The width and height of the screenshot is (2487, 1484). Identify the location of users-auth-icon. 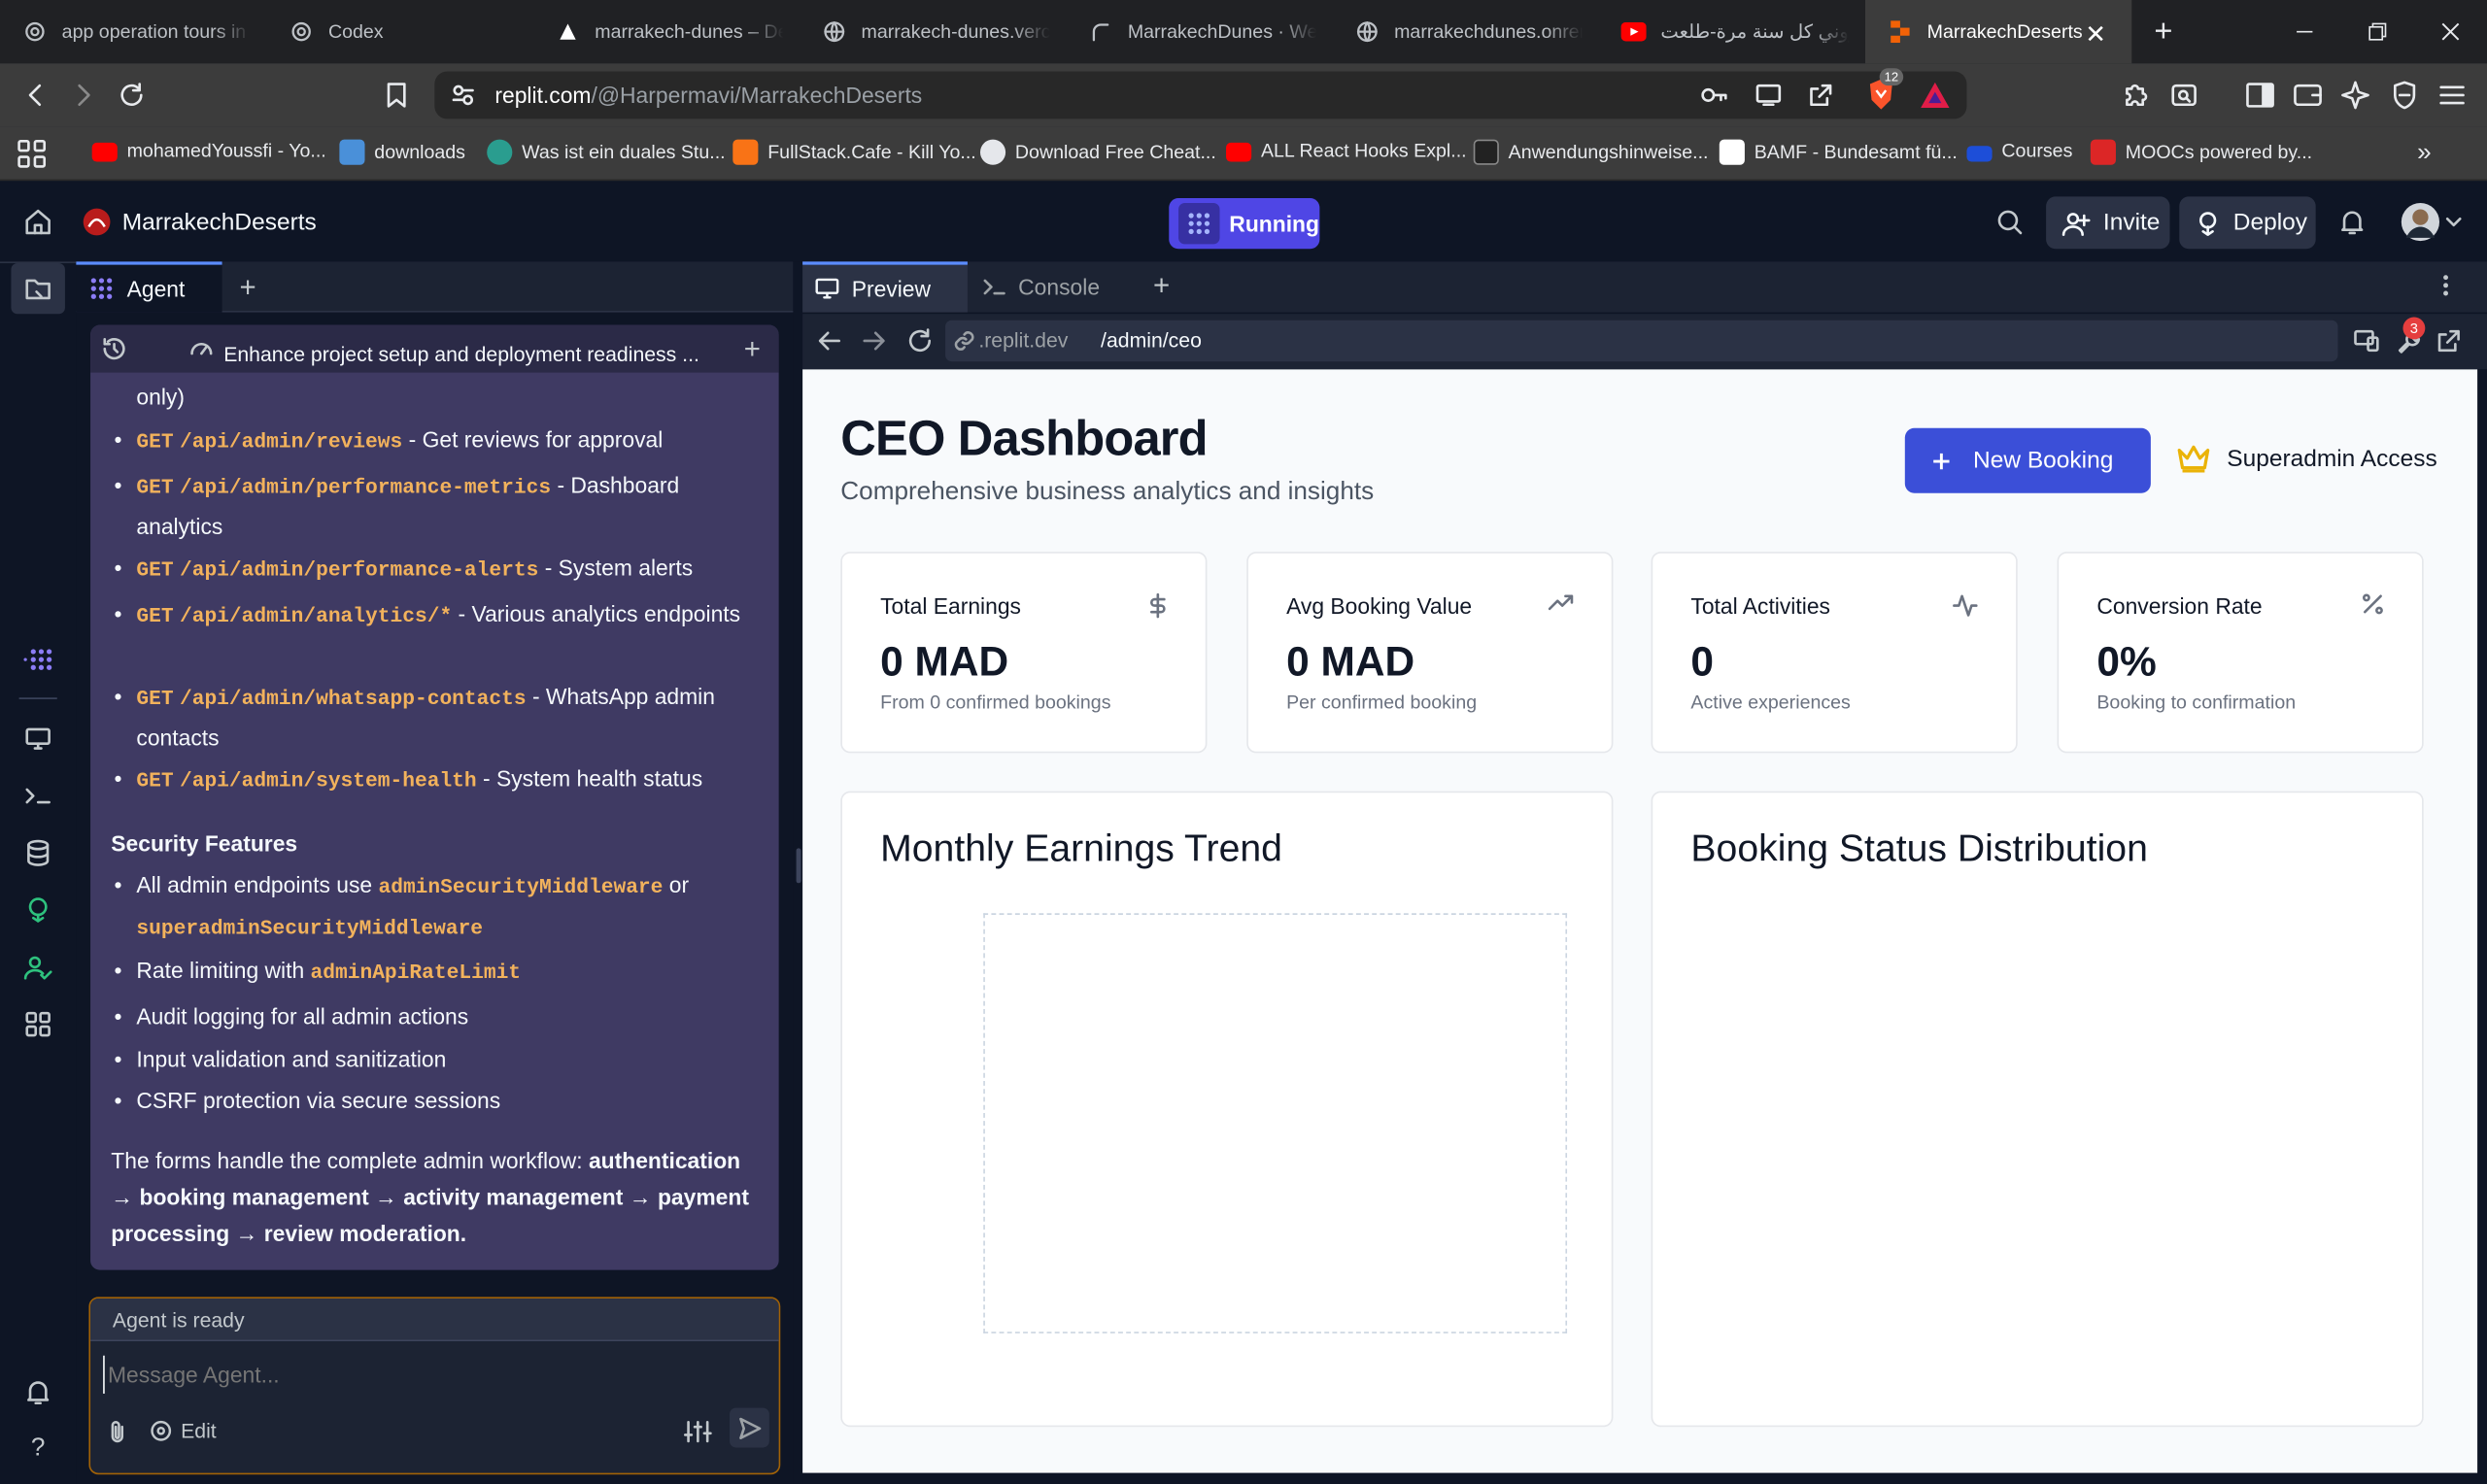
(38, 967).